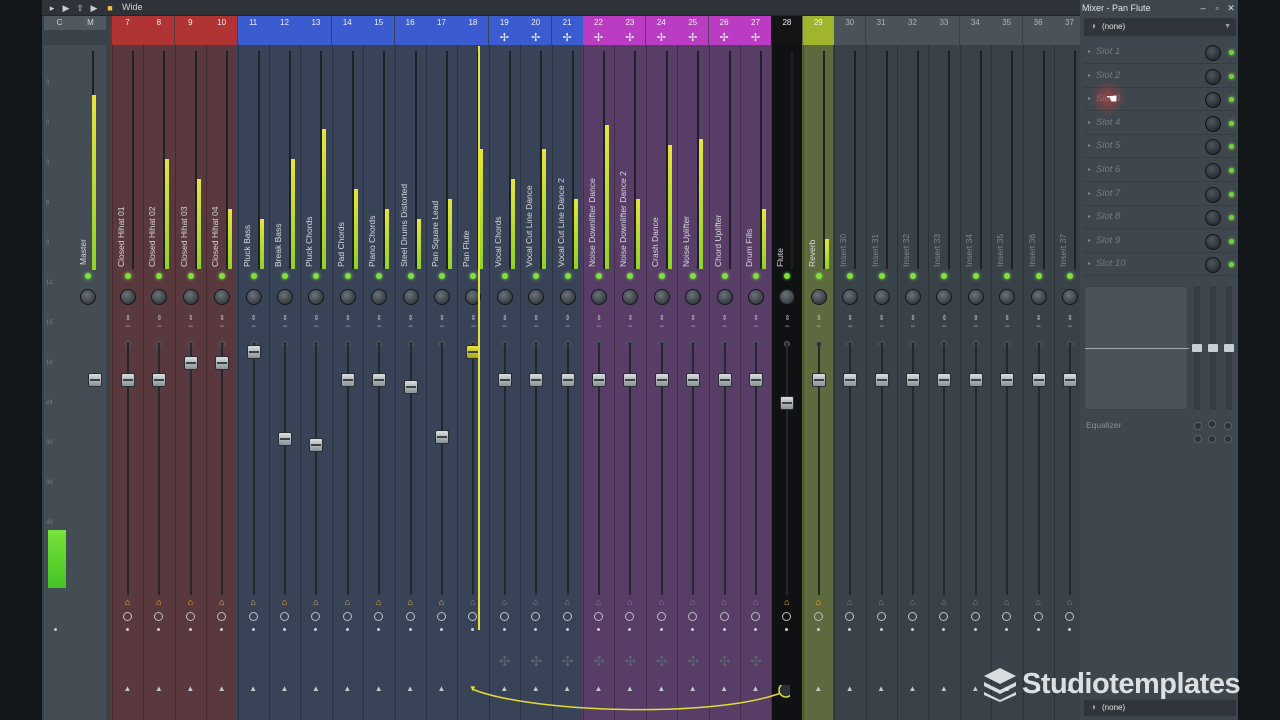 This screenshot has width=1280, height=720. I want to click on channel-name: Drum Fills, so click(749, 208).